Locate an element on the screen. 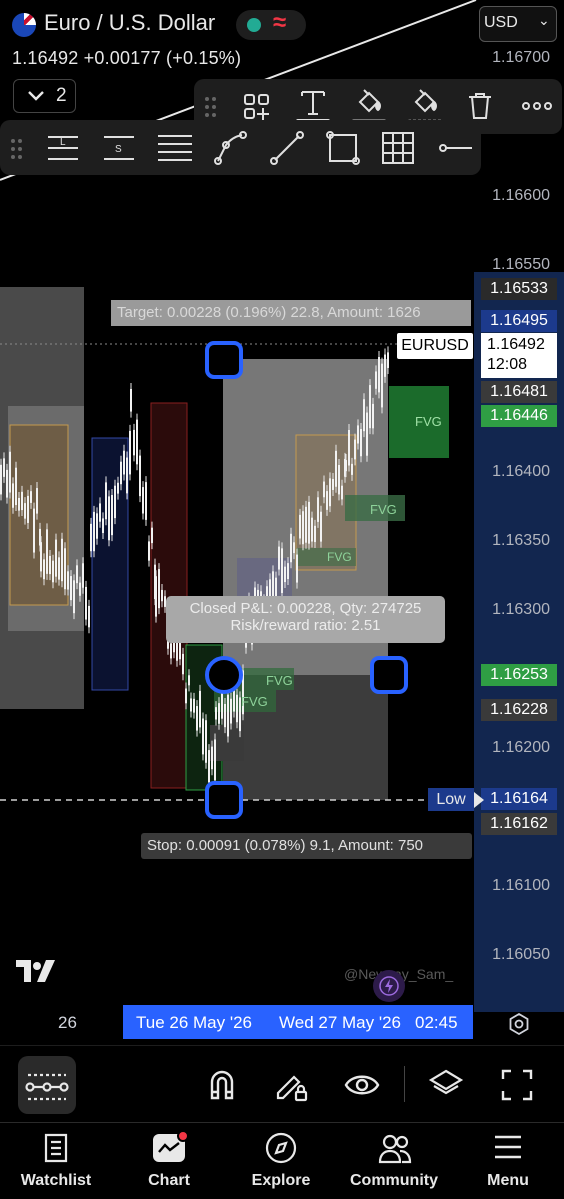 This screenshot has width=564, height=1199. nav-community: Community is located at coordinates (394, 1161).